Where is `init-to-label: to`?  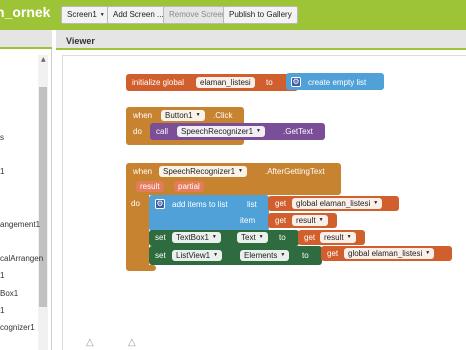 init-to-label: to is located at coordinates (269, 82).